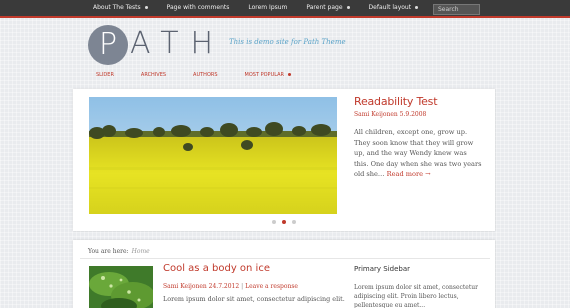 This screenshot has height=308, width=570. I want to click on main-nav-item-most-popular: Most Popular, so click(268, 75).